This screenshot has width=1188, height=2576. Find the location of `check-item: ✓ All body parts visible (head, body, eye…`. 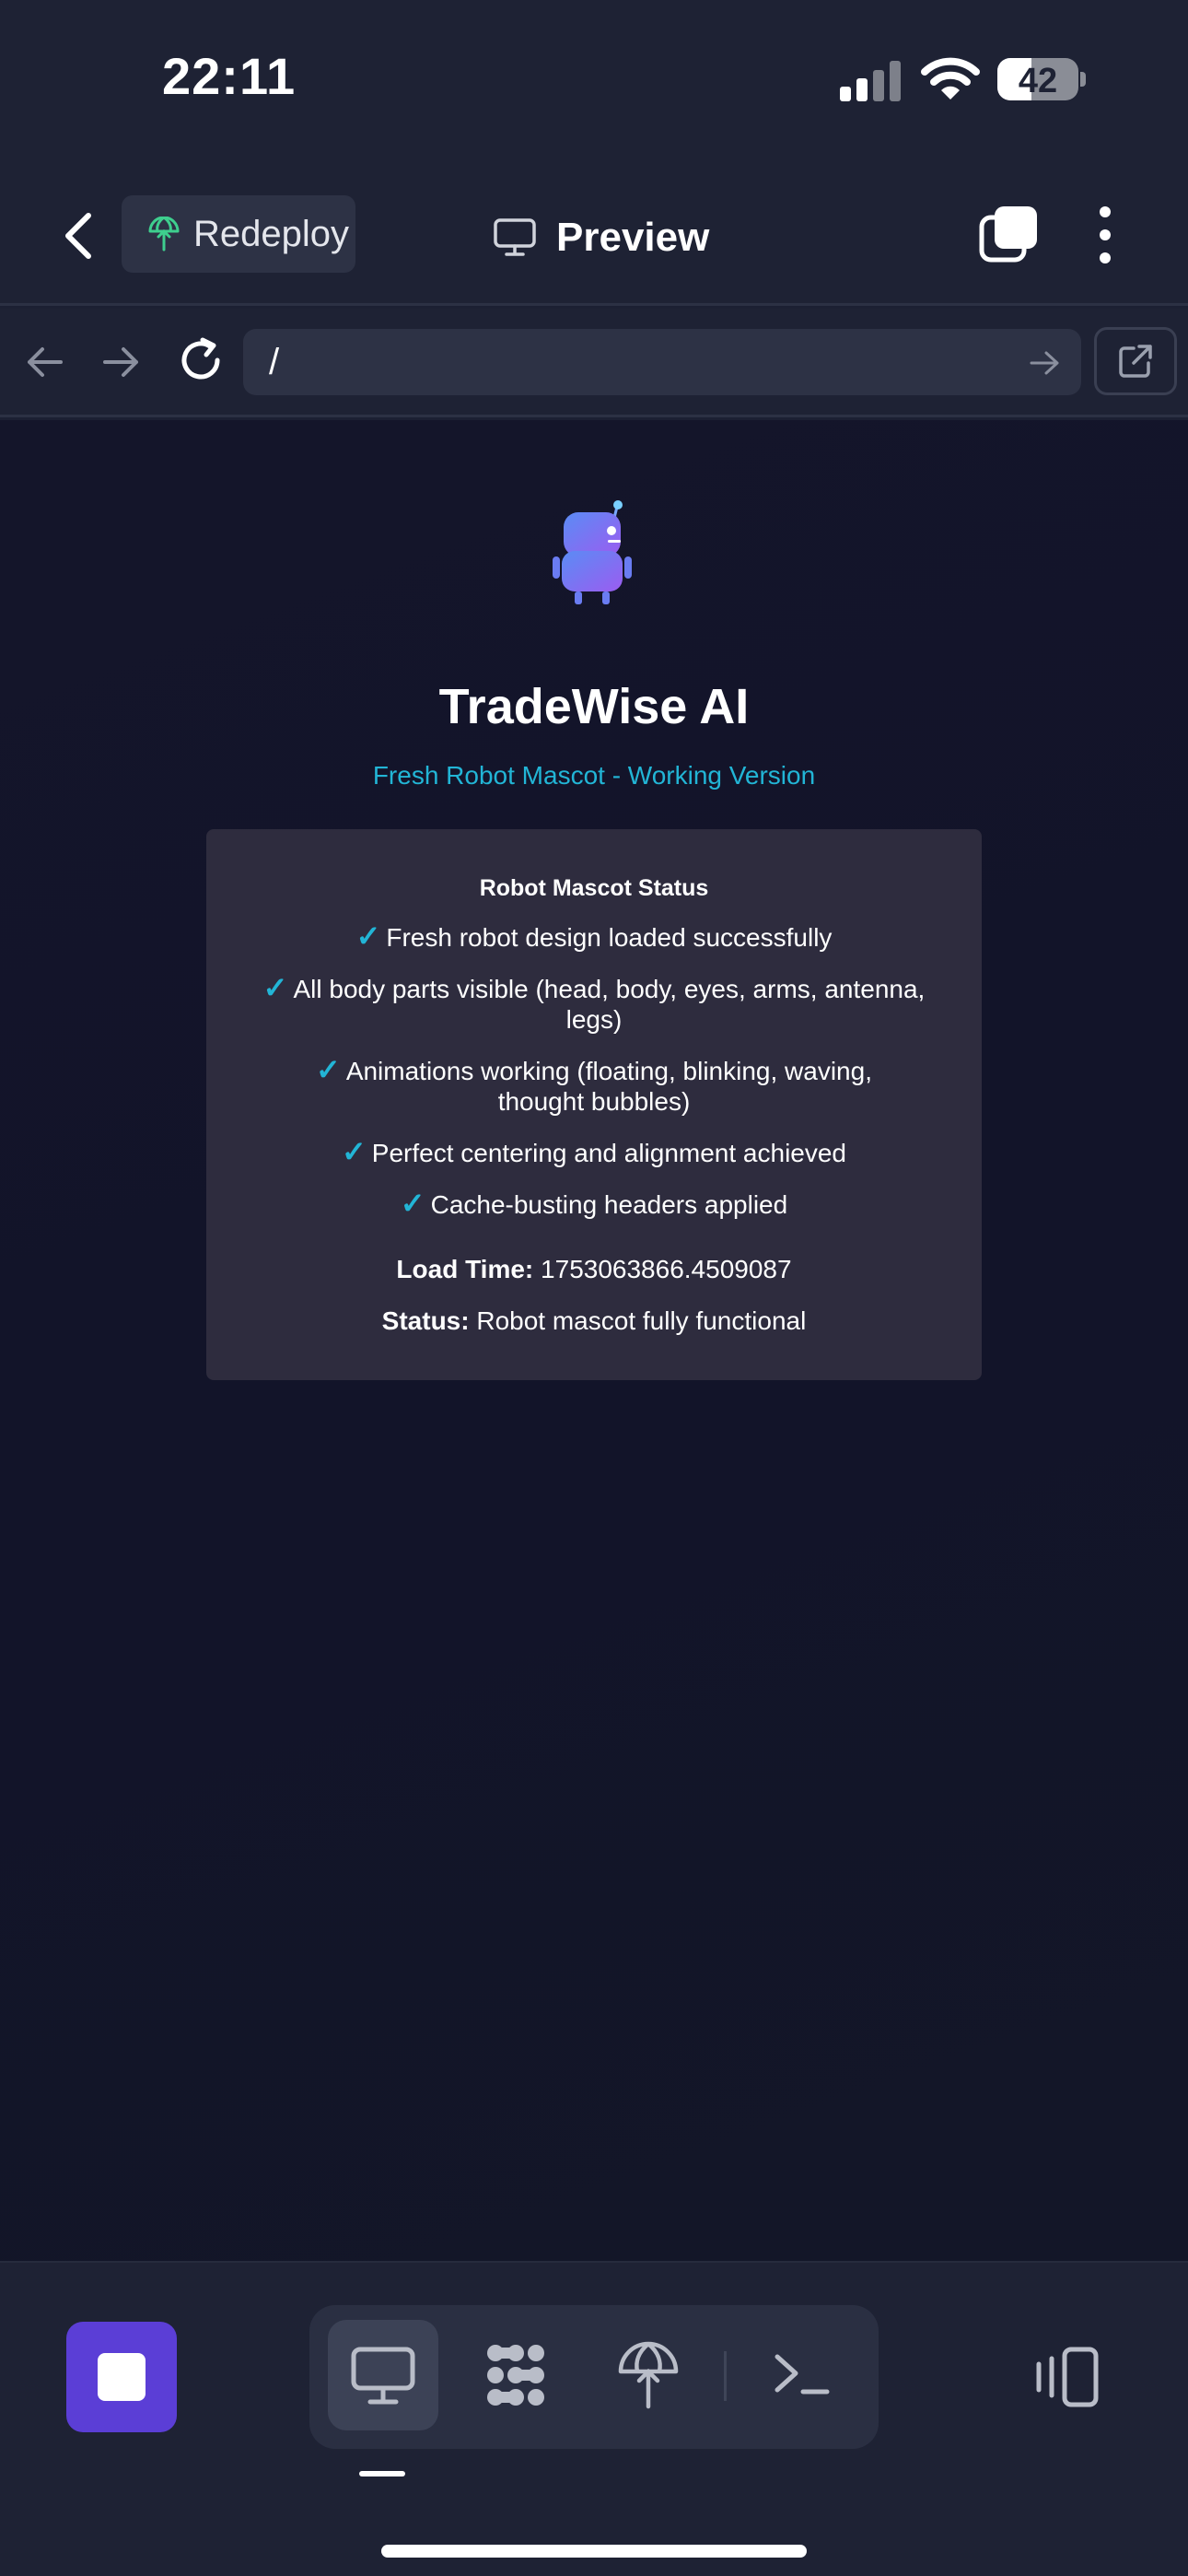

check-item: ✓ All body parts visible (head, body, eye… is located at coordinates (594, 1004).